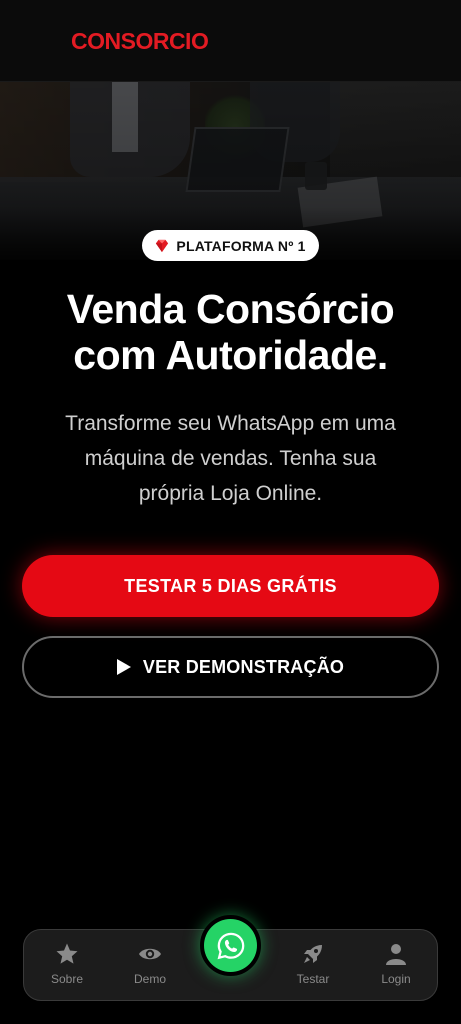  Describe the element at coordinates (123, 667) in the screenshot. I see `play-icon` at that location.